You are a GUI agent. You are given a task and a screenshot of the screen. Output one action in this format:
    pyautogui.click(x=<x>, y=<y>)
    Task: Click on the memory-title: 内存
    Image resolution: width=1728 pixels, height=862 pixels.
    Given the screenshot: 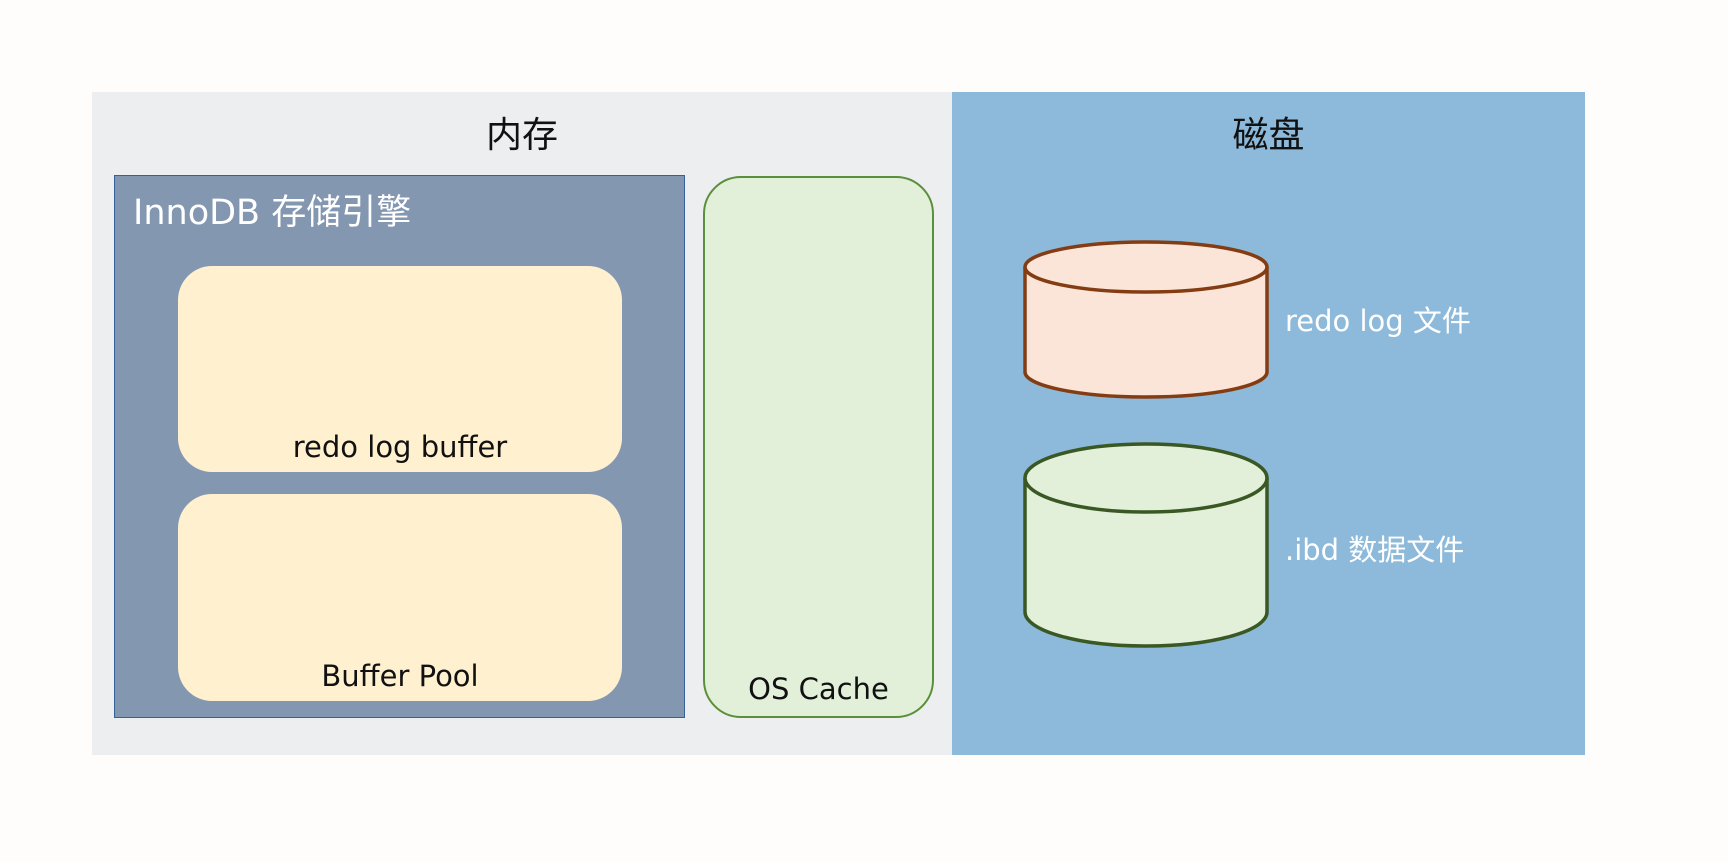 What is the action you would take?
    pyautogui.click(x=521, y=135)
    